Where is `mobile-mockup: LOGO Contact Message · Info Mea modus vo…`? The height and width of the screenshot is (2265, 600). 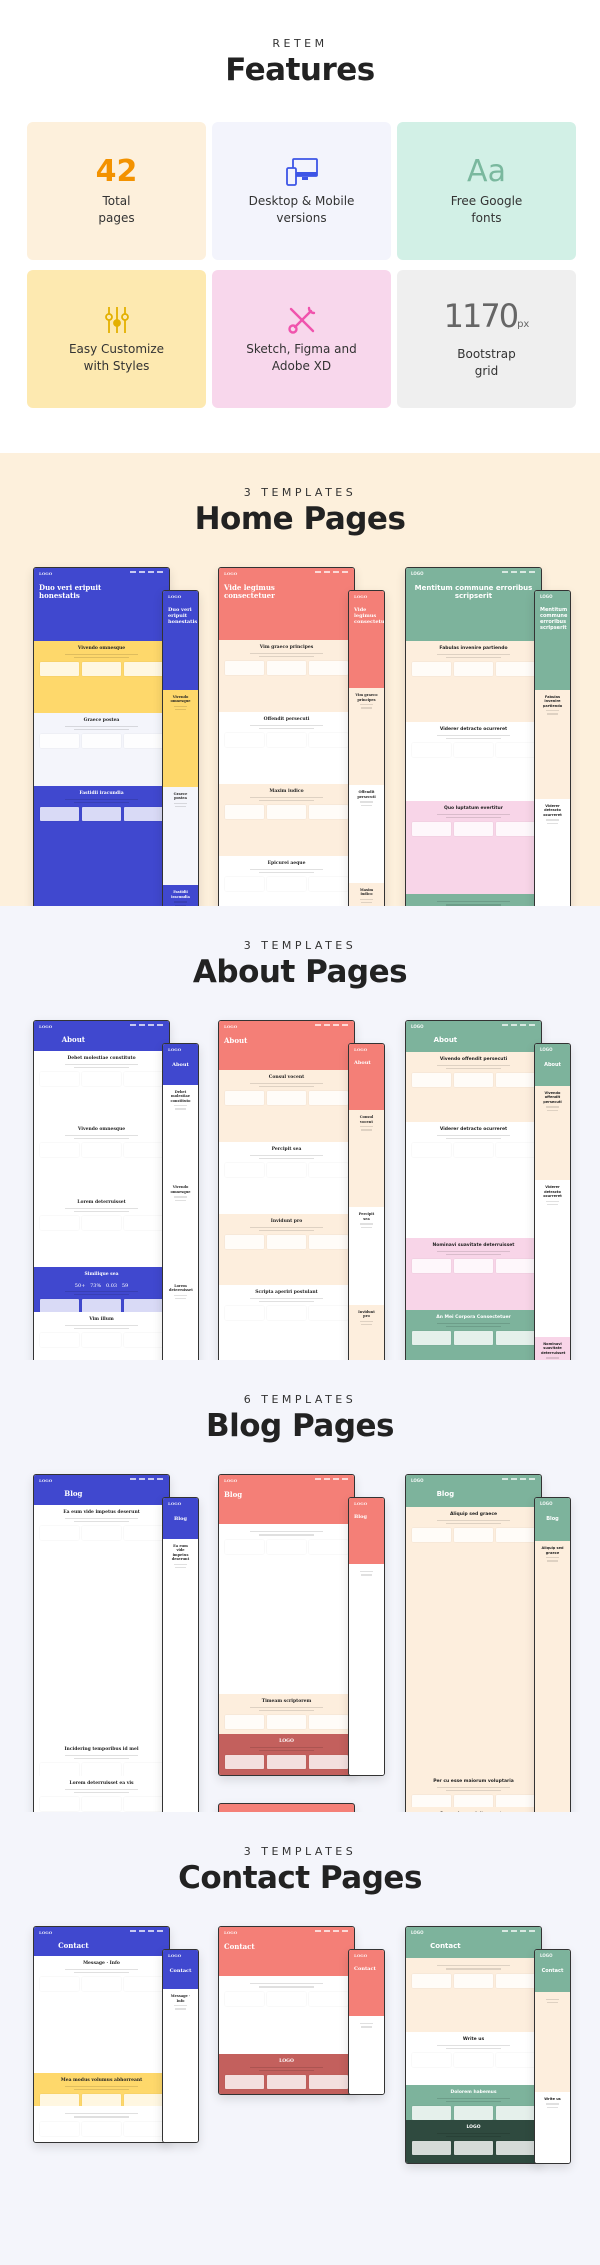 mobile-mockup: LOGO Contact Message · Info Mea modus vo… is located at coordinates (180, 2046).